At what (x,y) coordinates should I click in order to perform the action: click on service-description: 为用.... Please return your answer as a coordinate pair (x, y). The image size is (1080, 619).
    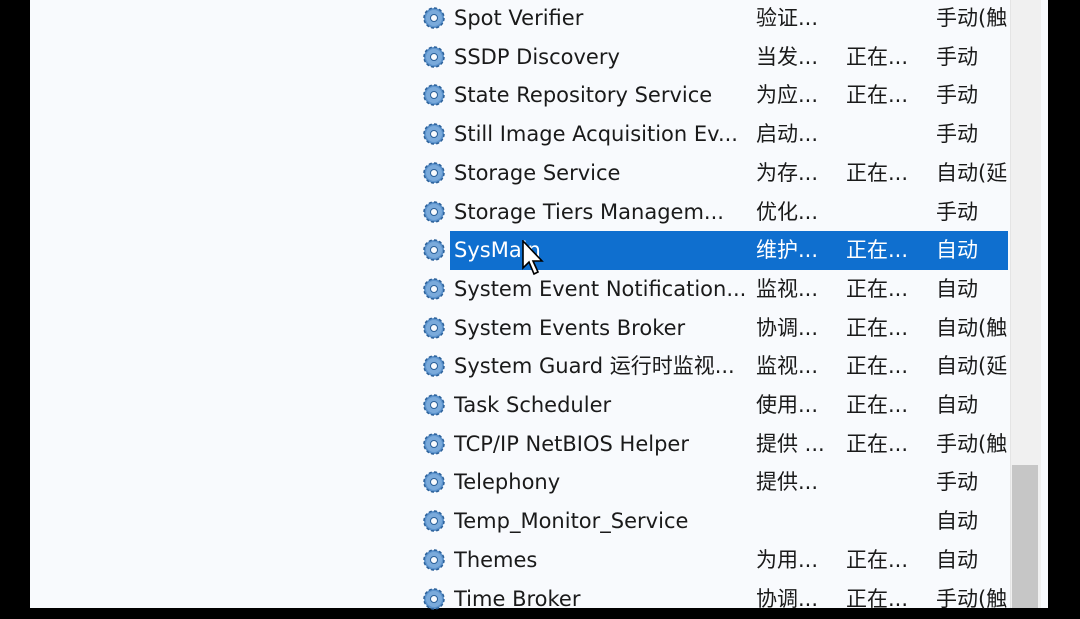
    Looking at the image, I should click on (787, 559).